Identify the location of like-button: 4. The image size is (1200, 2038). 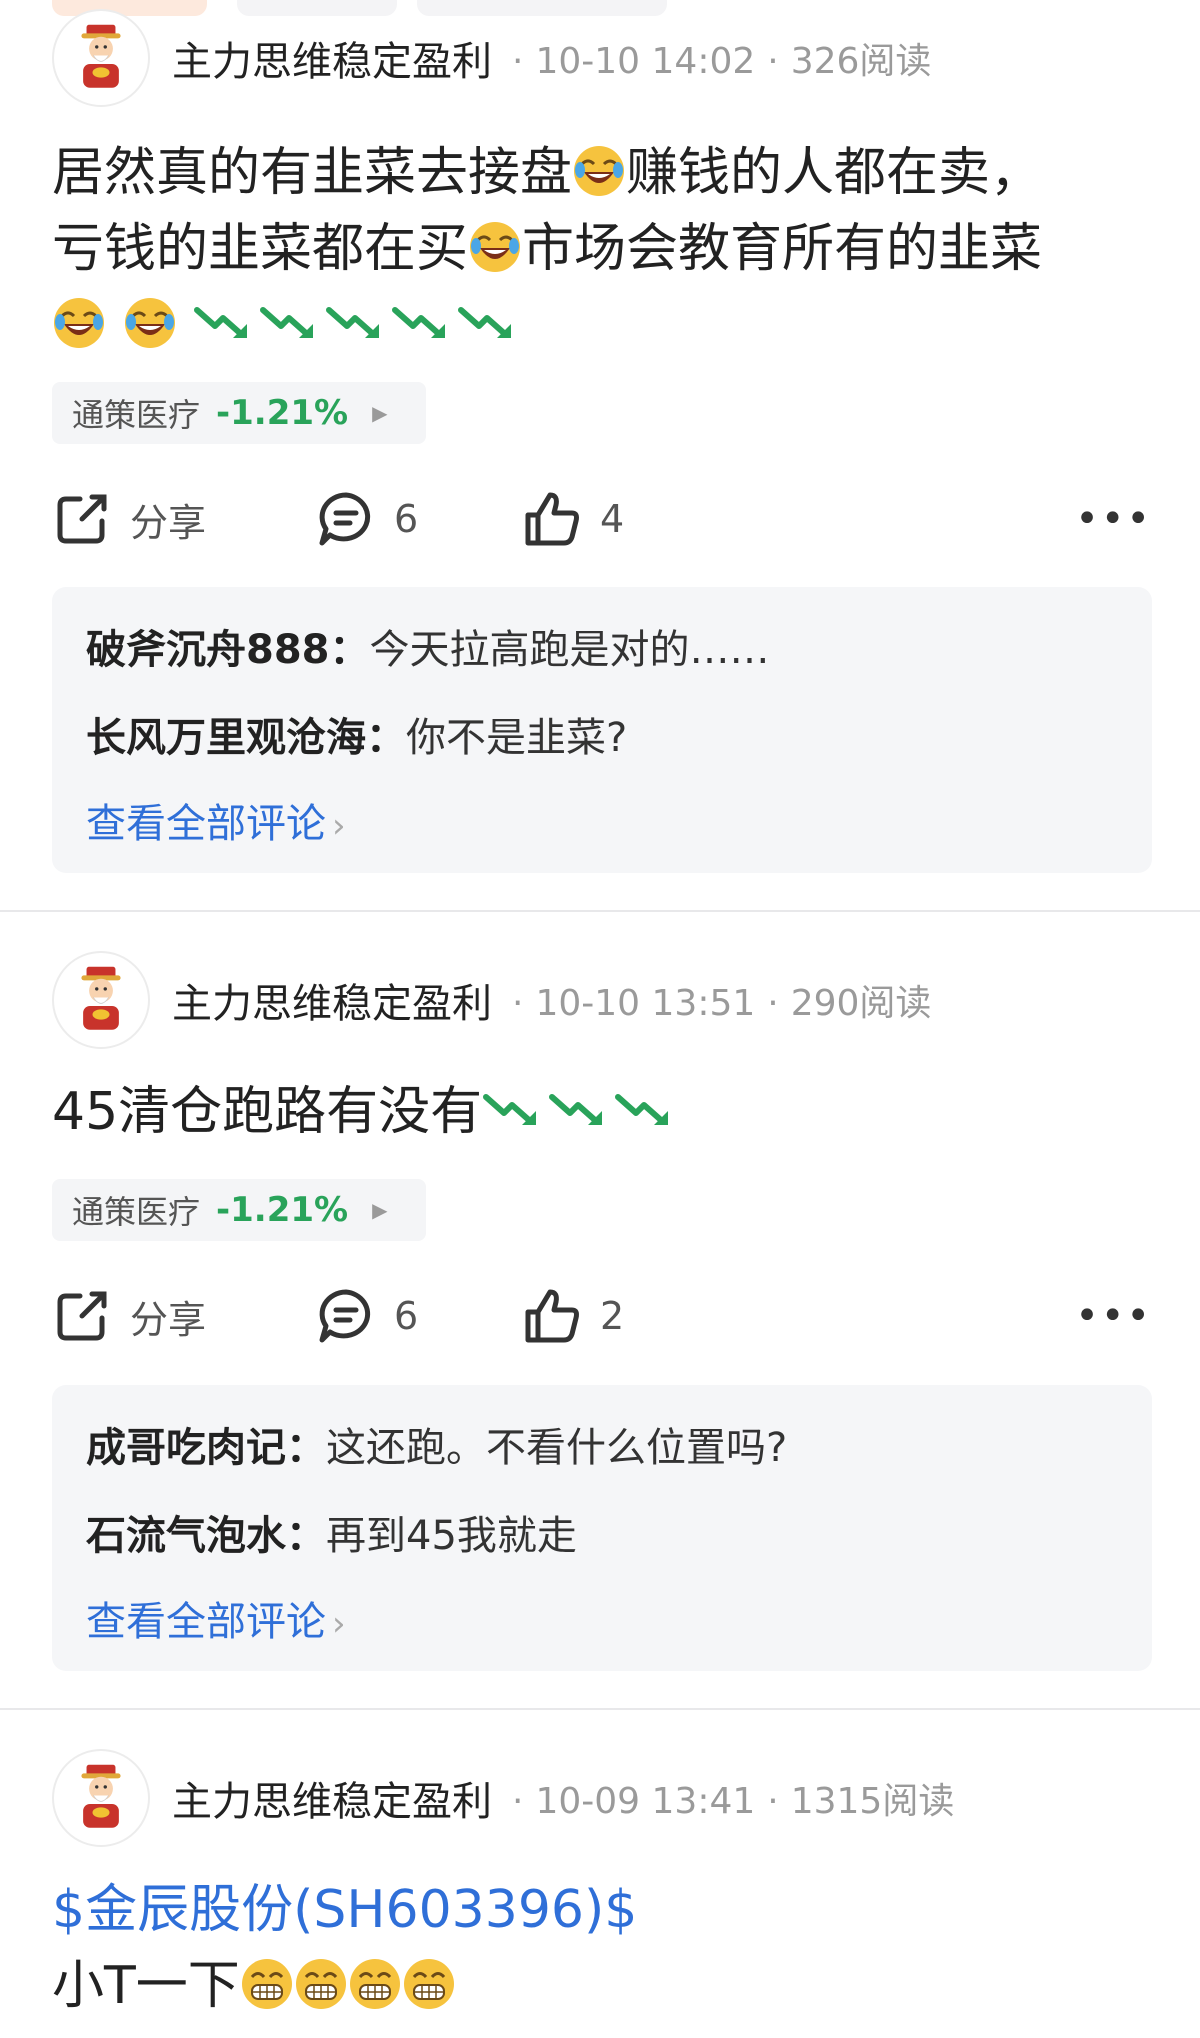
(573, 519).